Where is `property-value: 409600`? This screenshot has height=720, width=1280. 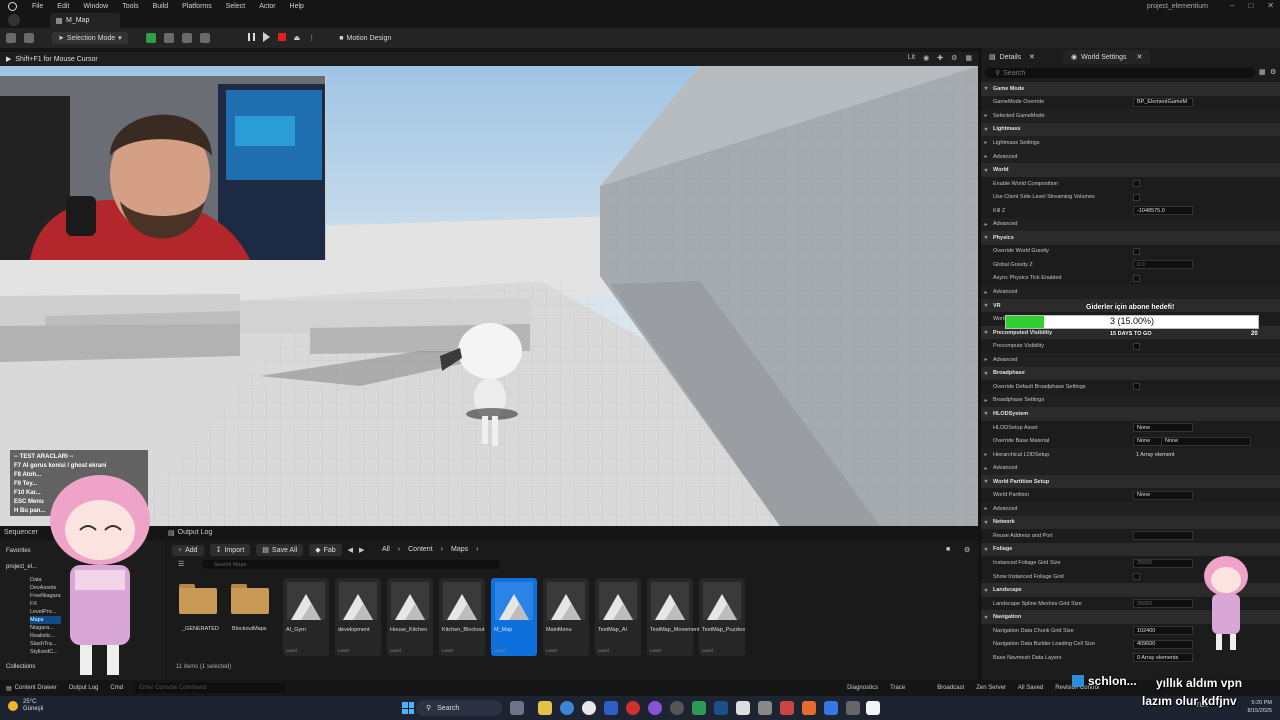
property-value: 409600 is located at coordinates (1163, 644).